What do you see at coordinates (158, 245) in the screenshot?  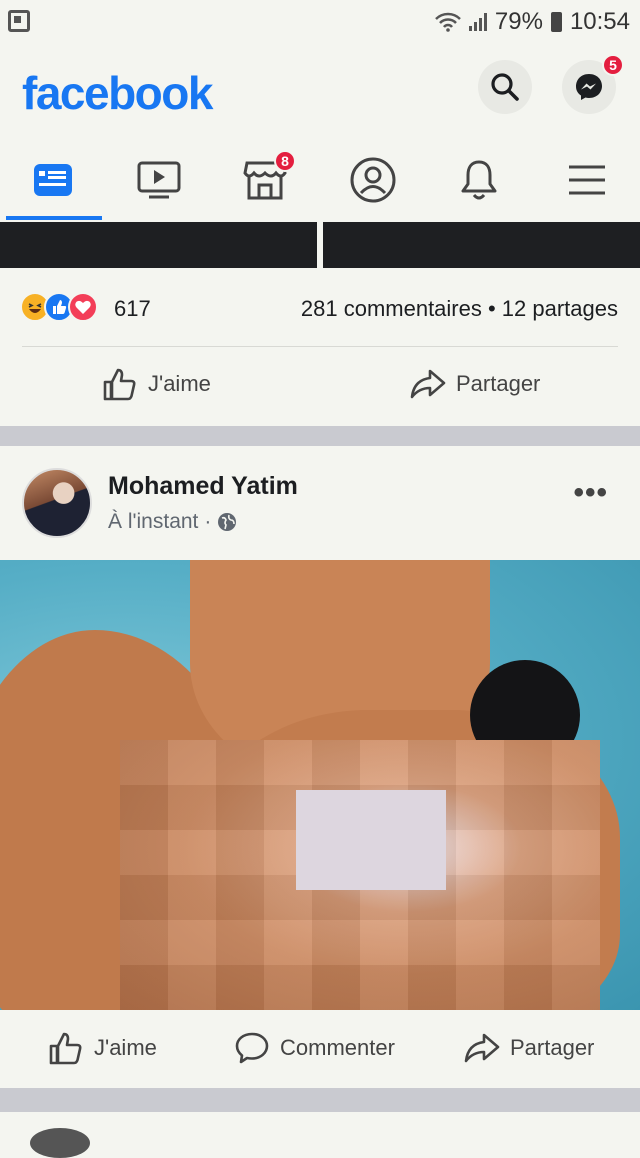 I see `previous-post-image-left` at bounding box center [158, 245].